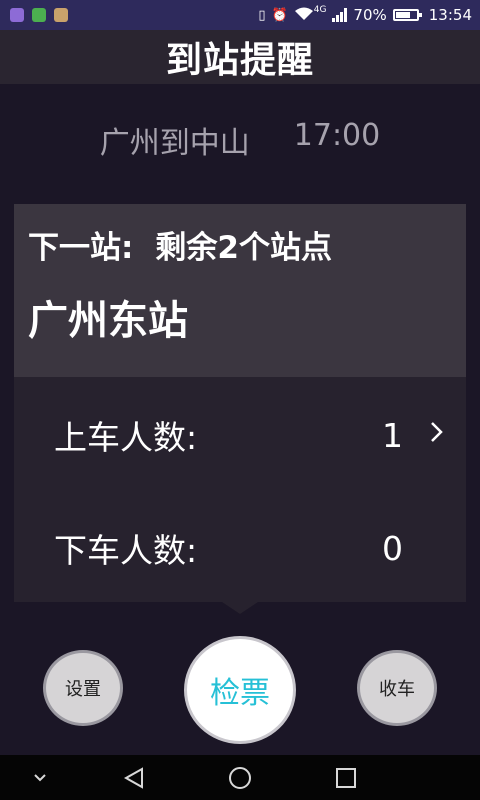 The image size is (480, 800). I want to click on end-shift-button: 收车, so click(397, 688).